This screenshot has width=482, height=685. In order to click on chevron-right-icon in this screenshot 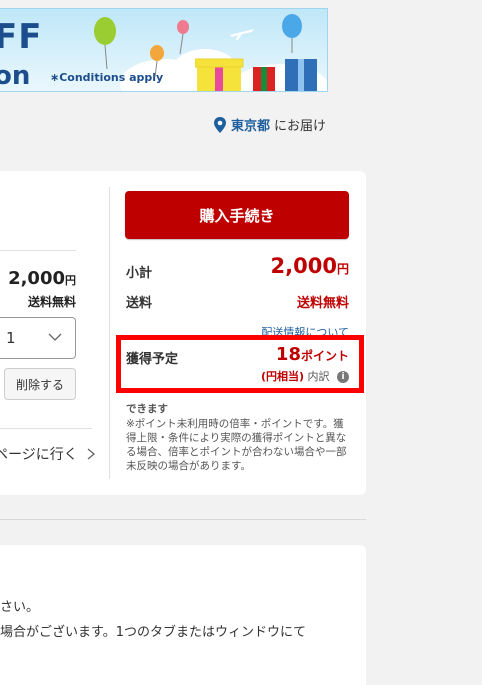, I will do `click(91, 454)`.